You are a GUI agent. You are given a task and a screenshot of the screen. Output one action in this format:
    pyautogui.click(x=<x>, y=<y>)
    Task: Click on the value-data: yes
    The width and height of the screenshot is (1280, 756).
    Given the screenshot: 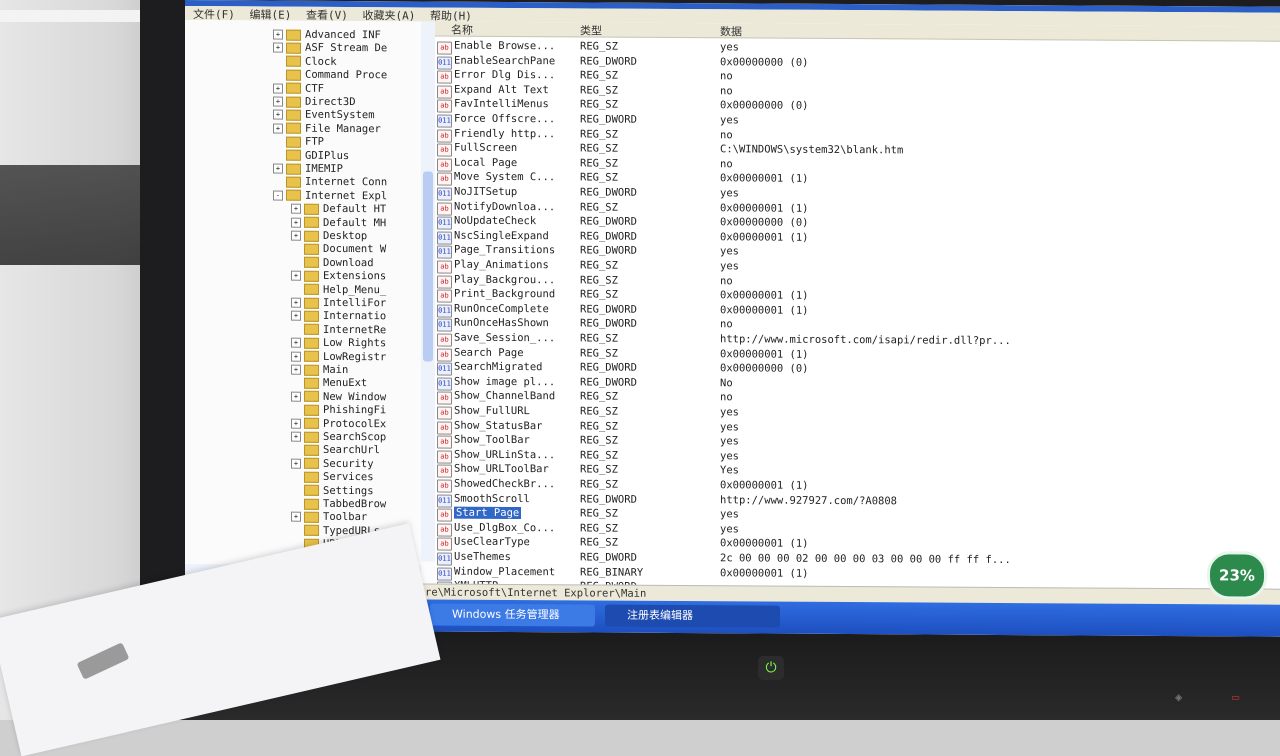 What is the action you would take?
    pyautogui.click(x=729, y=441)
    